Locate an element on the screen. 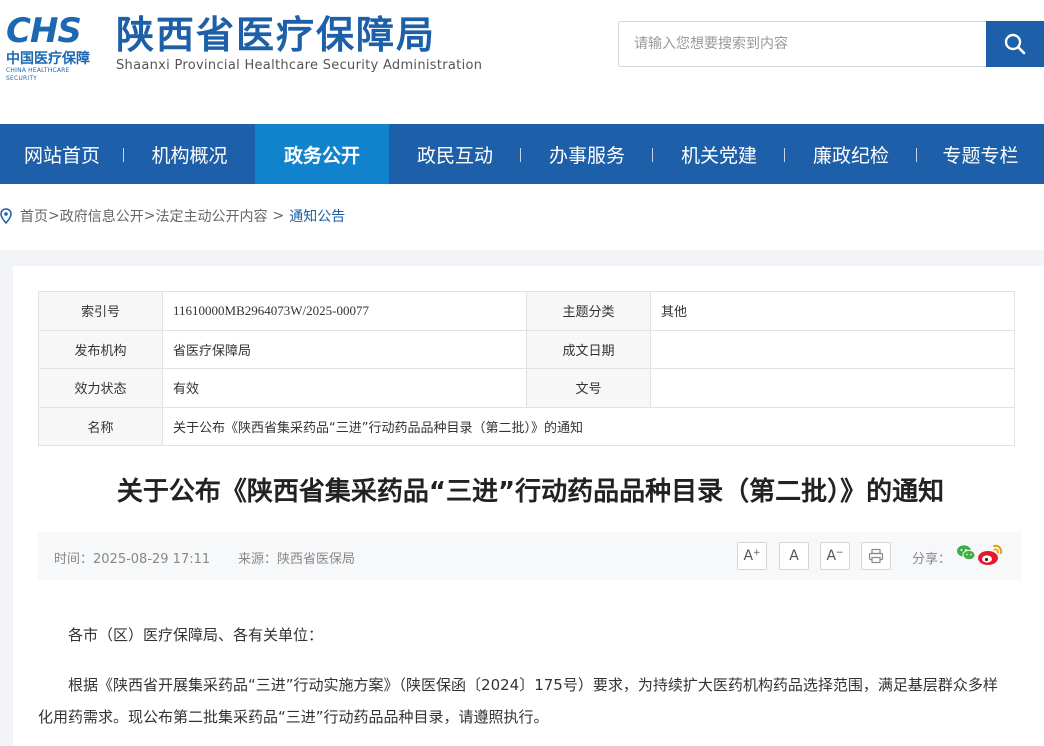  article-paragraph: 各市（区）医疗保障局、各有关单位： is located at coordinates (196, 635).